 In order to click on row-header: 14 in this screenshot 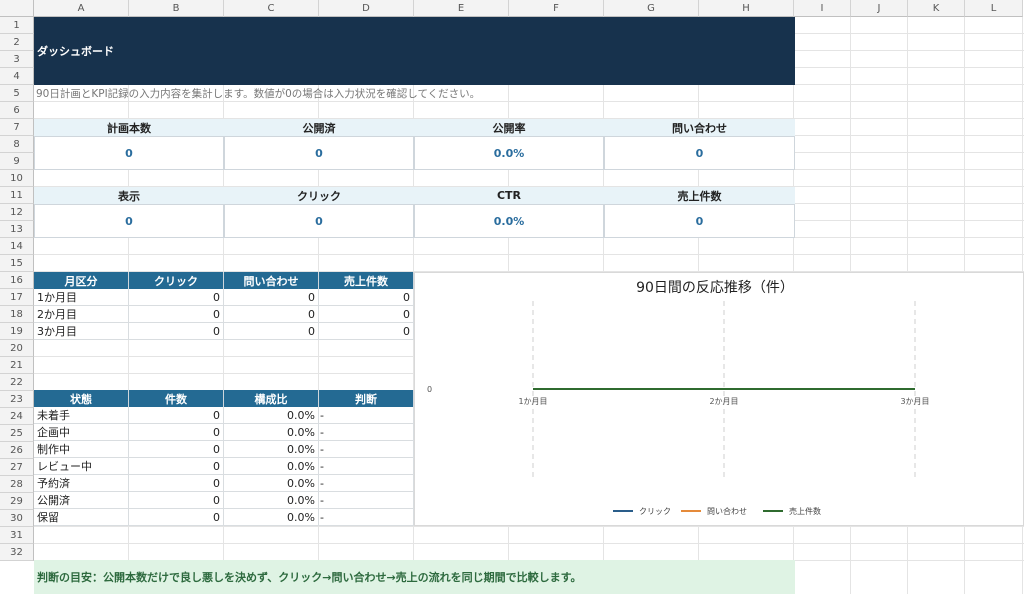, I will do `click(17, 246)`.